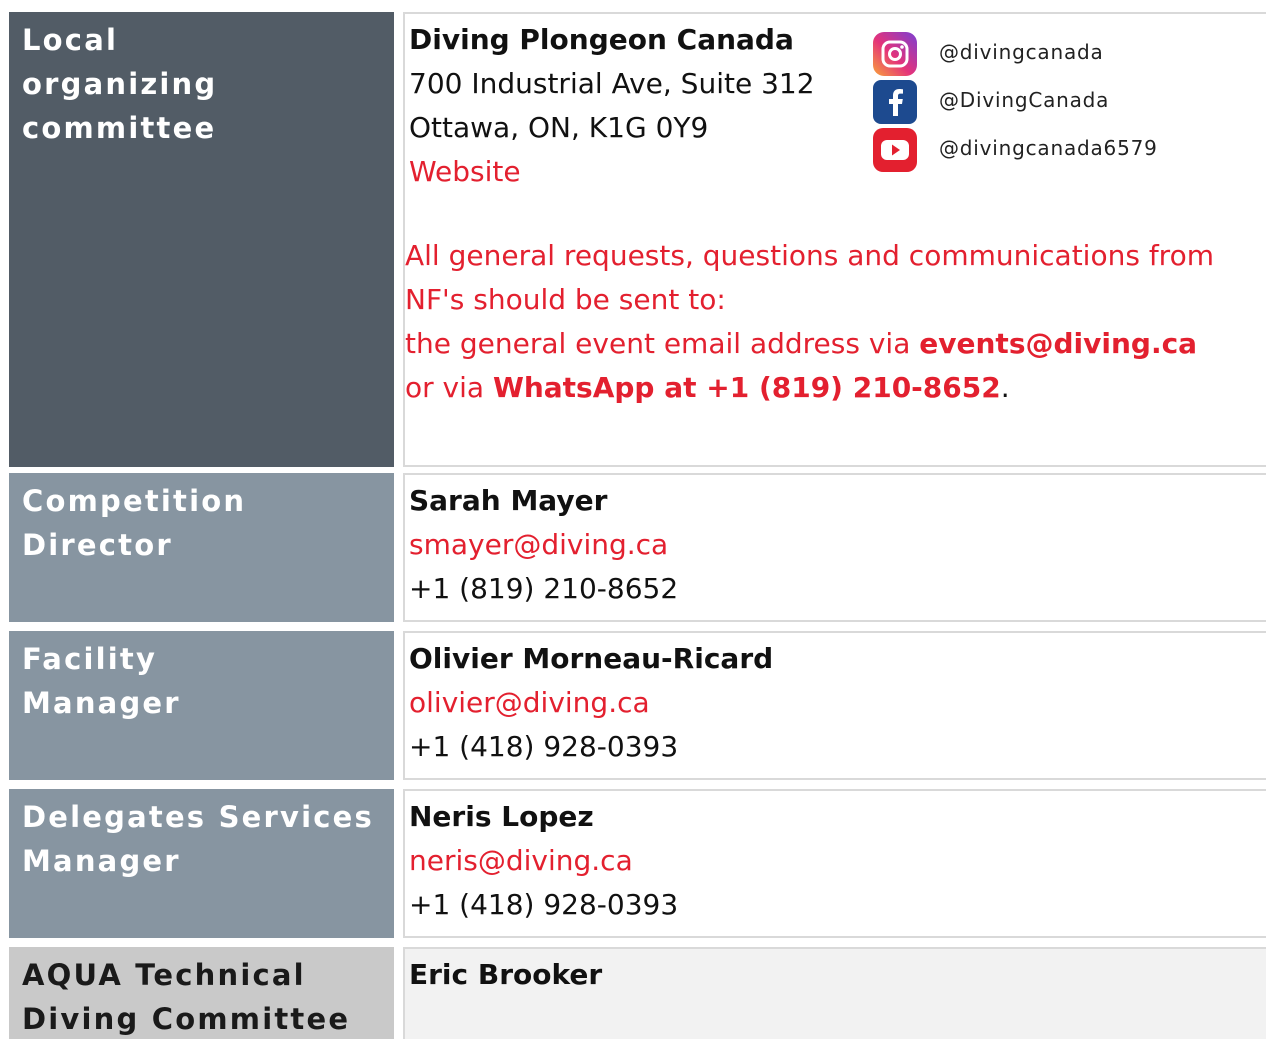  What do you see at coordinates (449, 387) in the screenshot?
I see `notice-text: or via` at bounding box center [449, 387].